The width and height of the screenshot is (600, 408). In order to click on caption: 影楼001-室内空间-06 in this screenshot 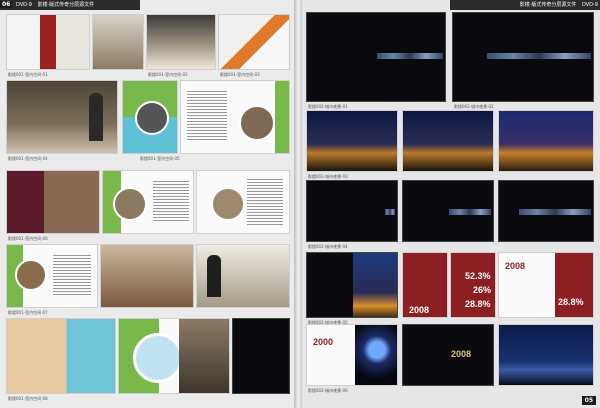, I will do `click(28, 238)`.